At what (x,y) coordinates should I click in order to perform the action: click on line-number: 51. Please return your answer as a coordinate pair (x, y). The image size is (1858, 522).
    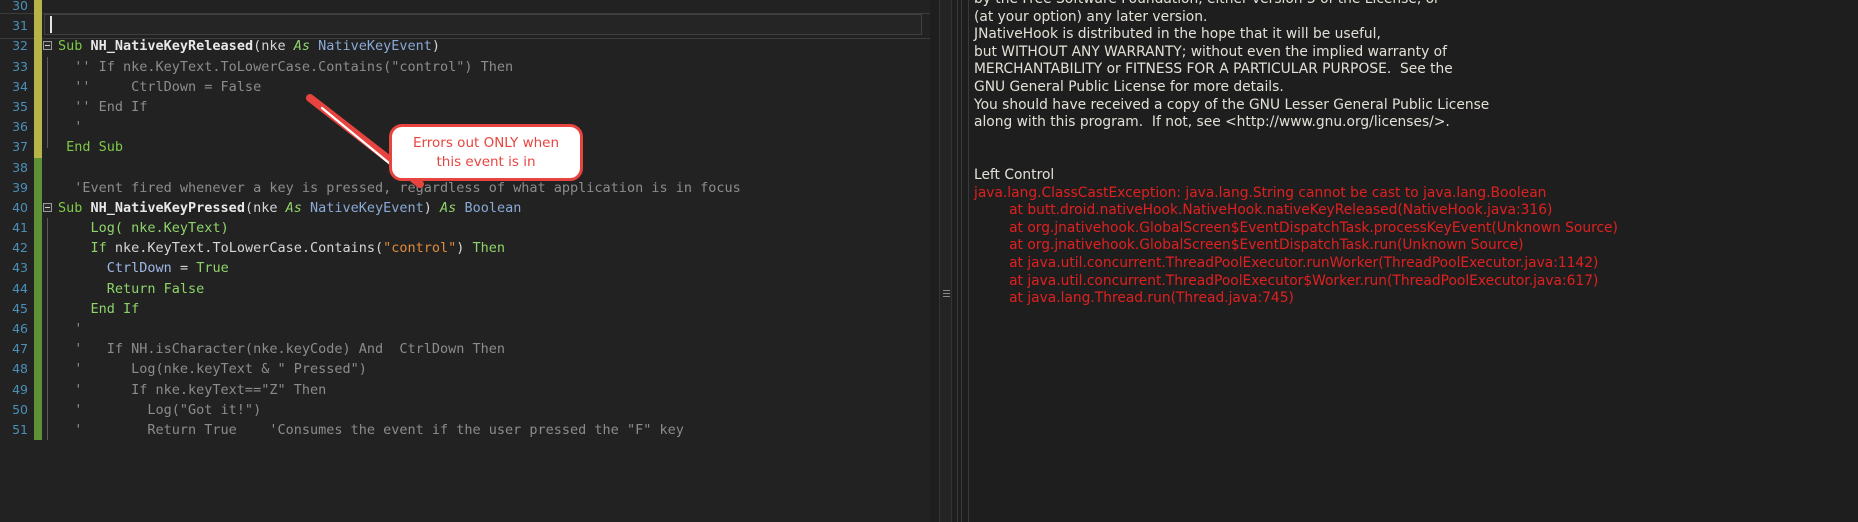
    Looking at the image, I should click on (20, 429).